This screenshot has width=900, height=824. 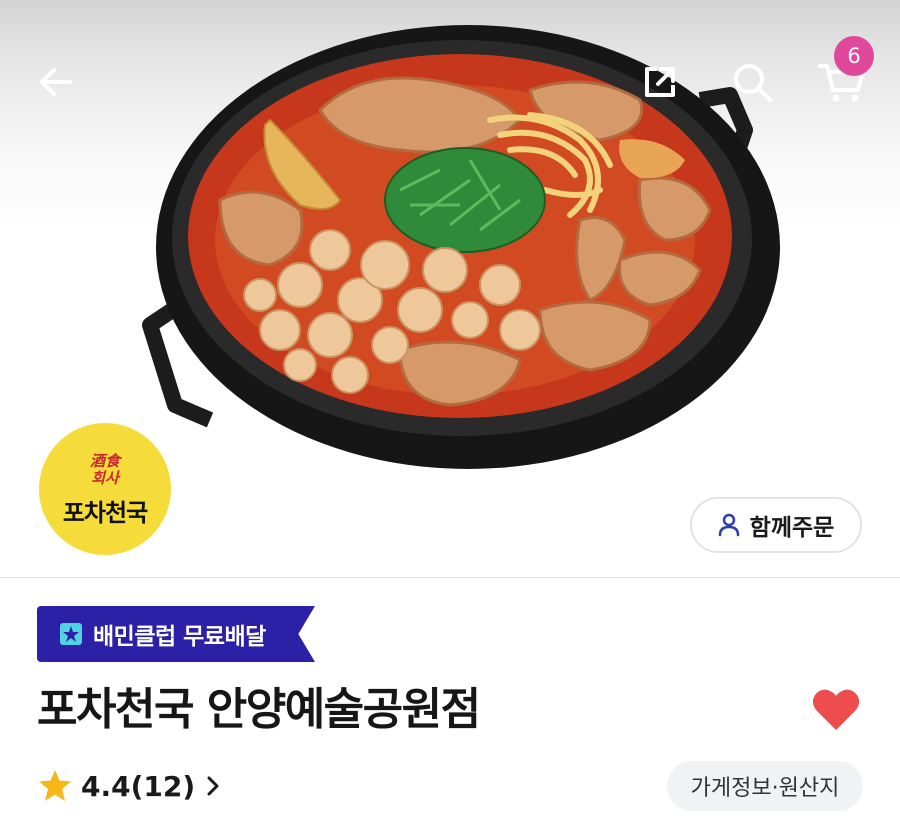 I want to click on logo-seal: 酒食 회사, so click(x=105, y=470).